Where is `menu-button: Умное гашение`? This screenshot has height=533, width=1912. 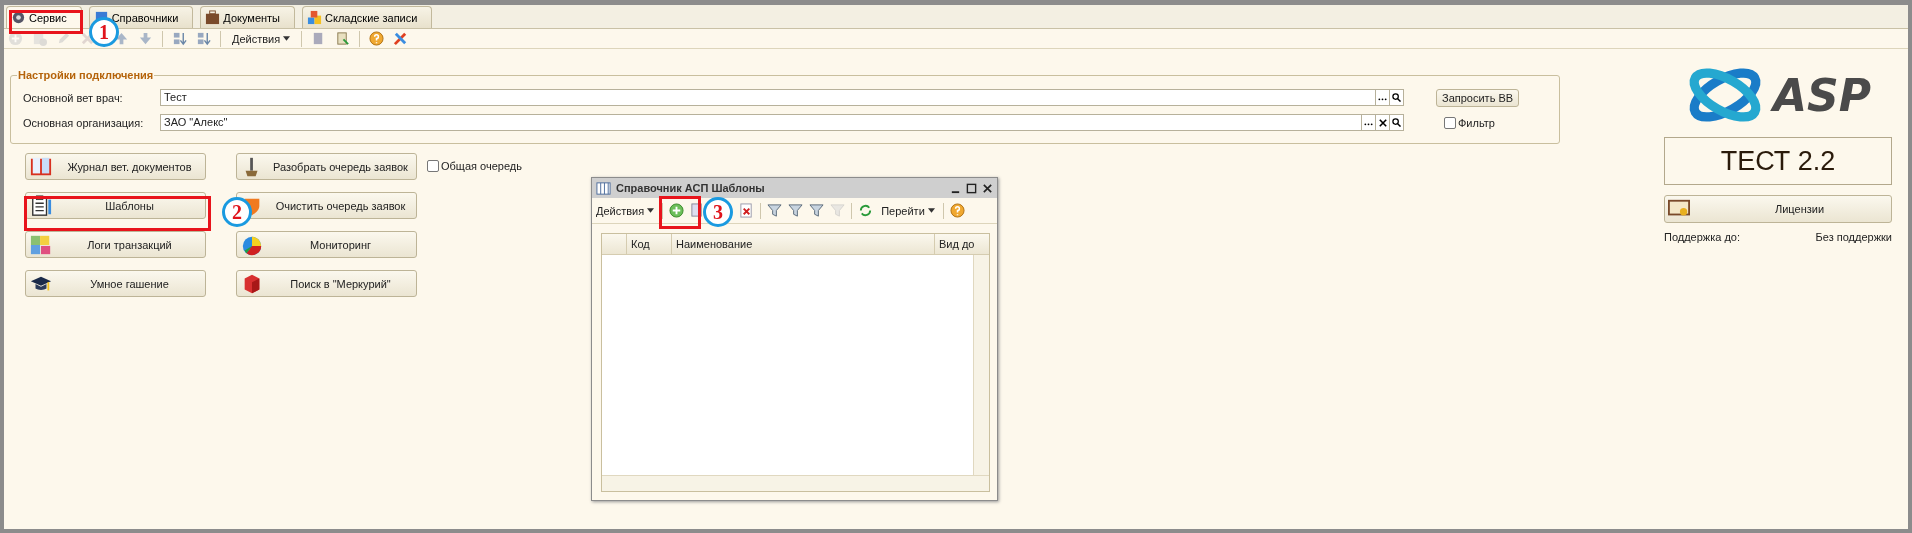 menu-button: Умное гашение is located at coordinates (115, 283).